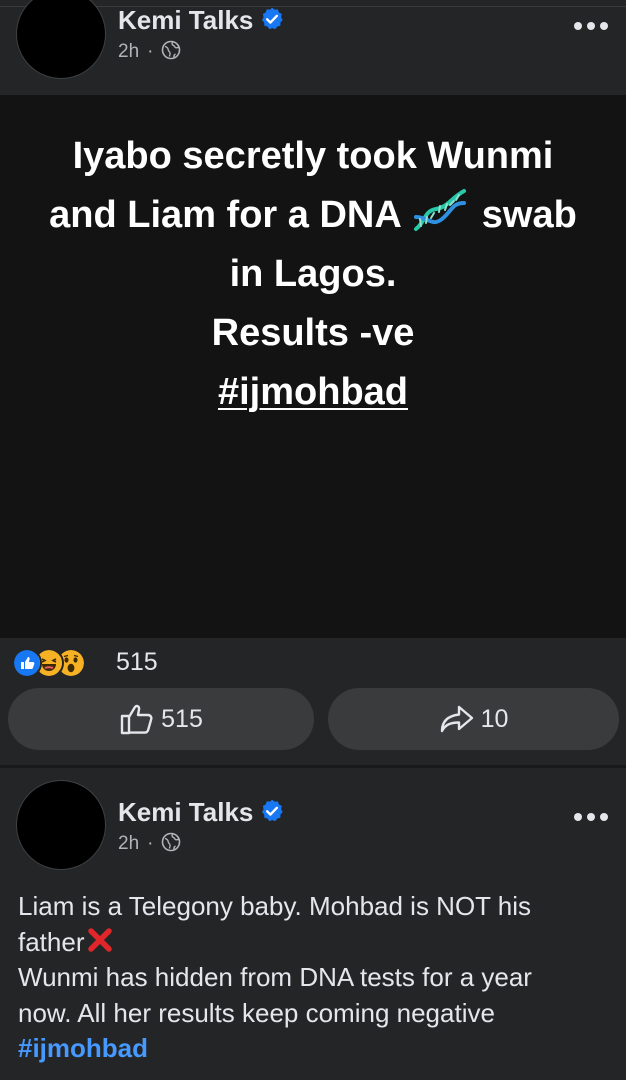  What do you see at coordinates (99, 939) in the screenshot?
I see `red-cross-emoji-icon` at bounding box center [99, 939].